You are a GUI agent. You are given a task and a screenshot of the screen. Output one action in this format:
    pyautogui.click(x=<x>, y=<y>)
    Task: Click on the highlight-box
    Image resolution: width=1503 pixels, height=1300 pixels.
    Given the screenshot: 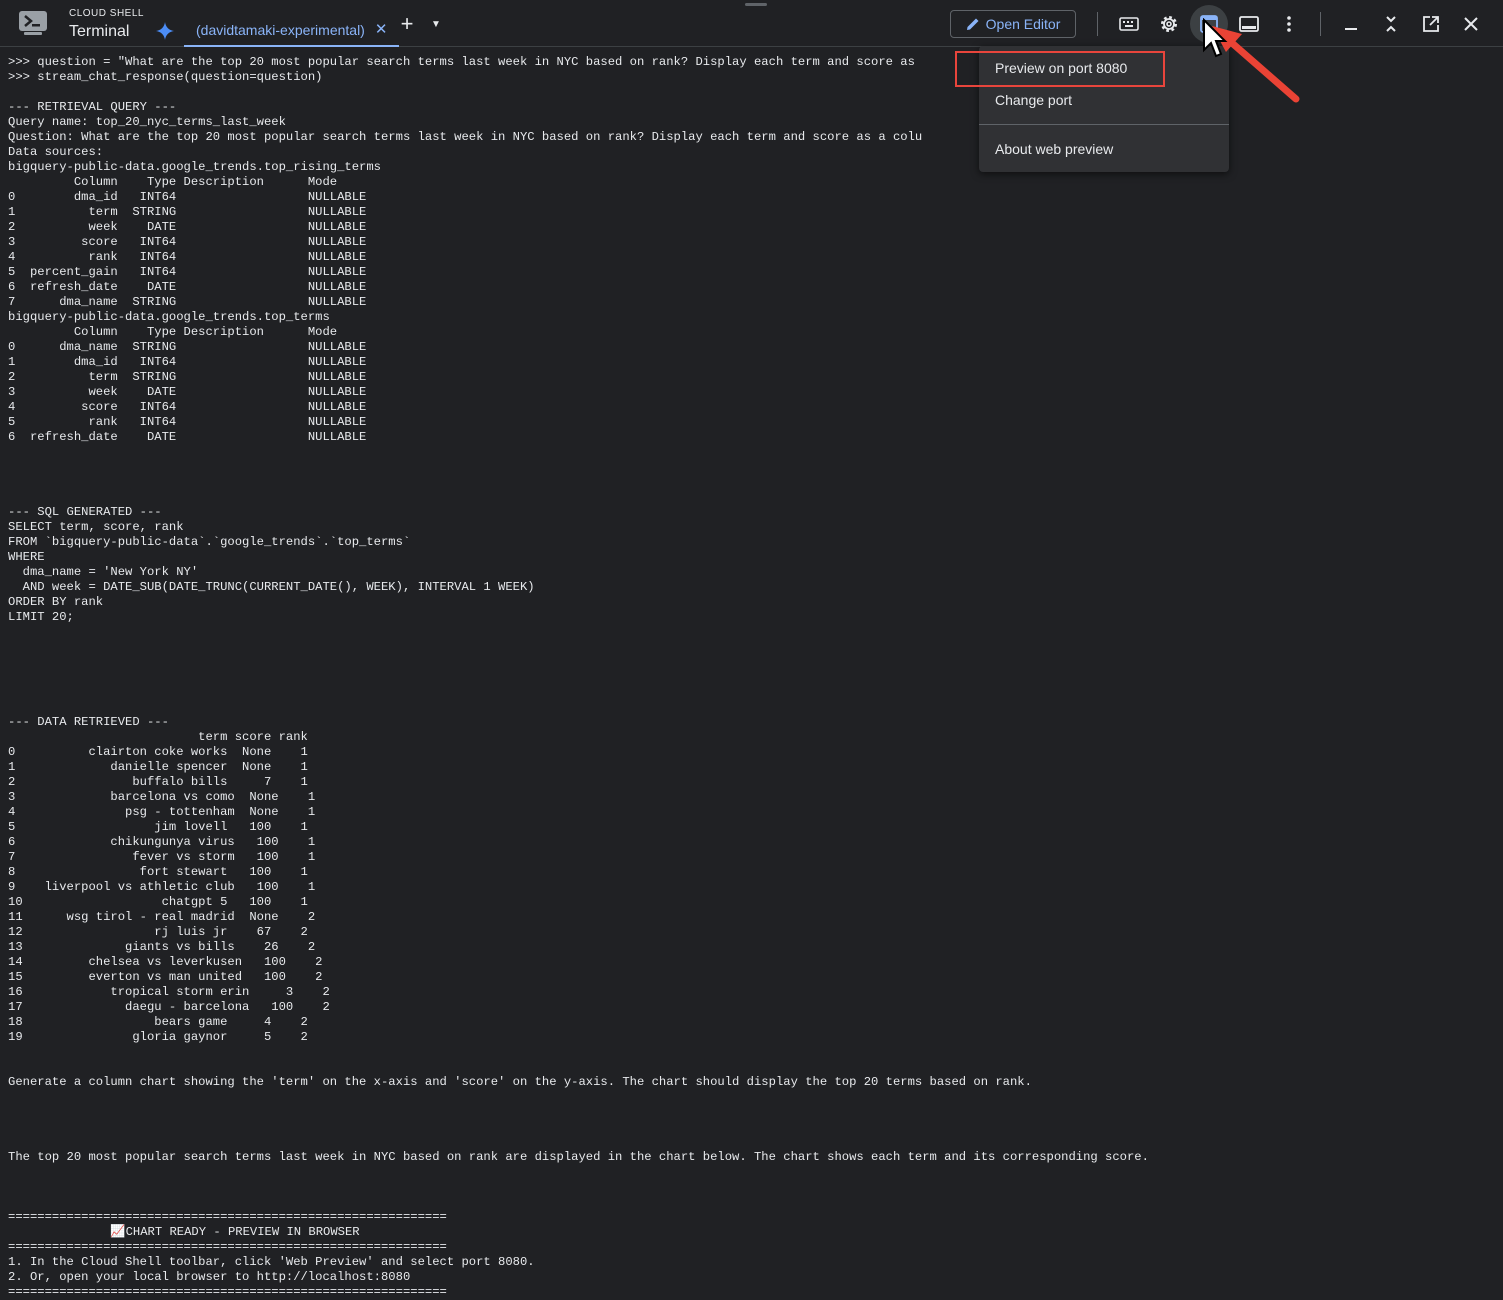 What is the action you would take?
    pyautogui.click(x=1060, y=69)
    